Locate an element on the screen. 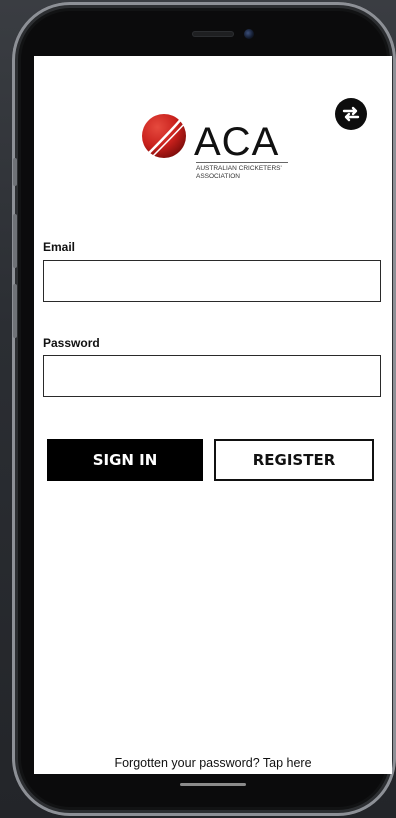 This screenshot has height=818, width=396. email-field is located at coordinates (212, 281).